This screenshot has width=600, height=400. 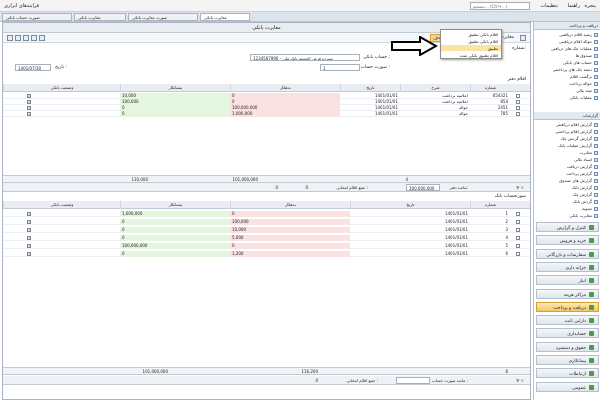 What do you see at coordinates (567, 306) in the screenshot?
I see `module-button: دریافت و پرداخت` at bounding box center [567, 306].